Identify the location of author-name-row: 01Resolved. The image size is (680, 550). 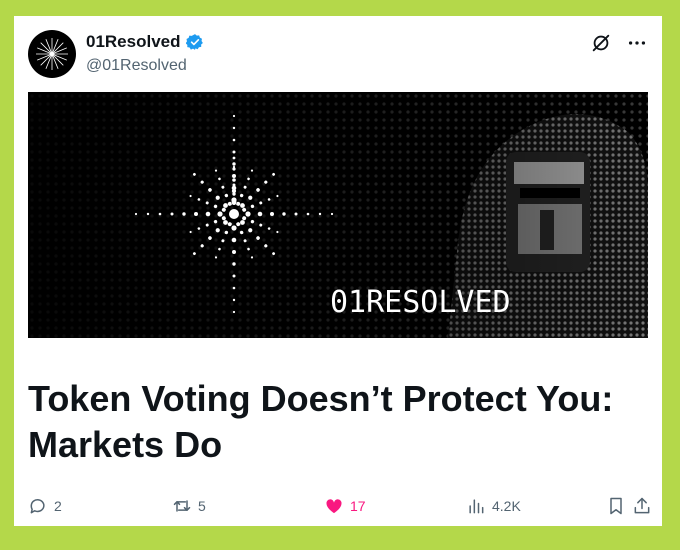
(145, 42).